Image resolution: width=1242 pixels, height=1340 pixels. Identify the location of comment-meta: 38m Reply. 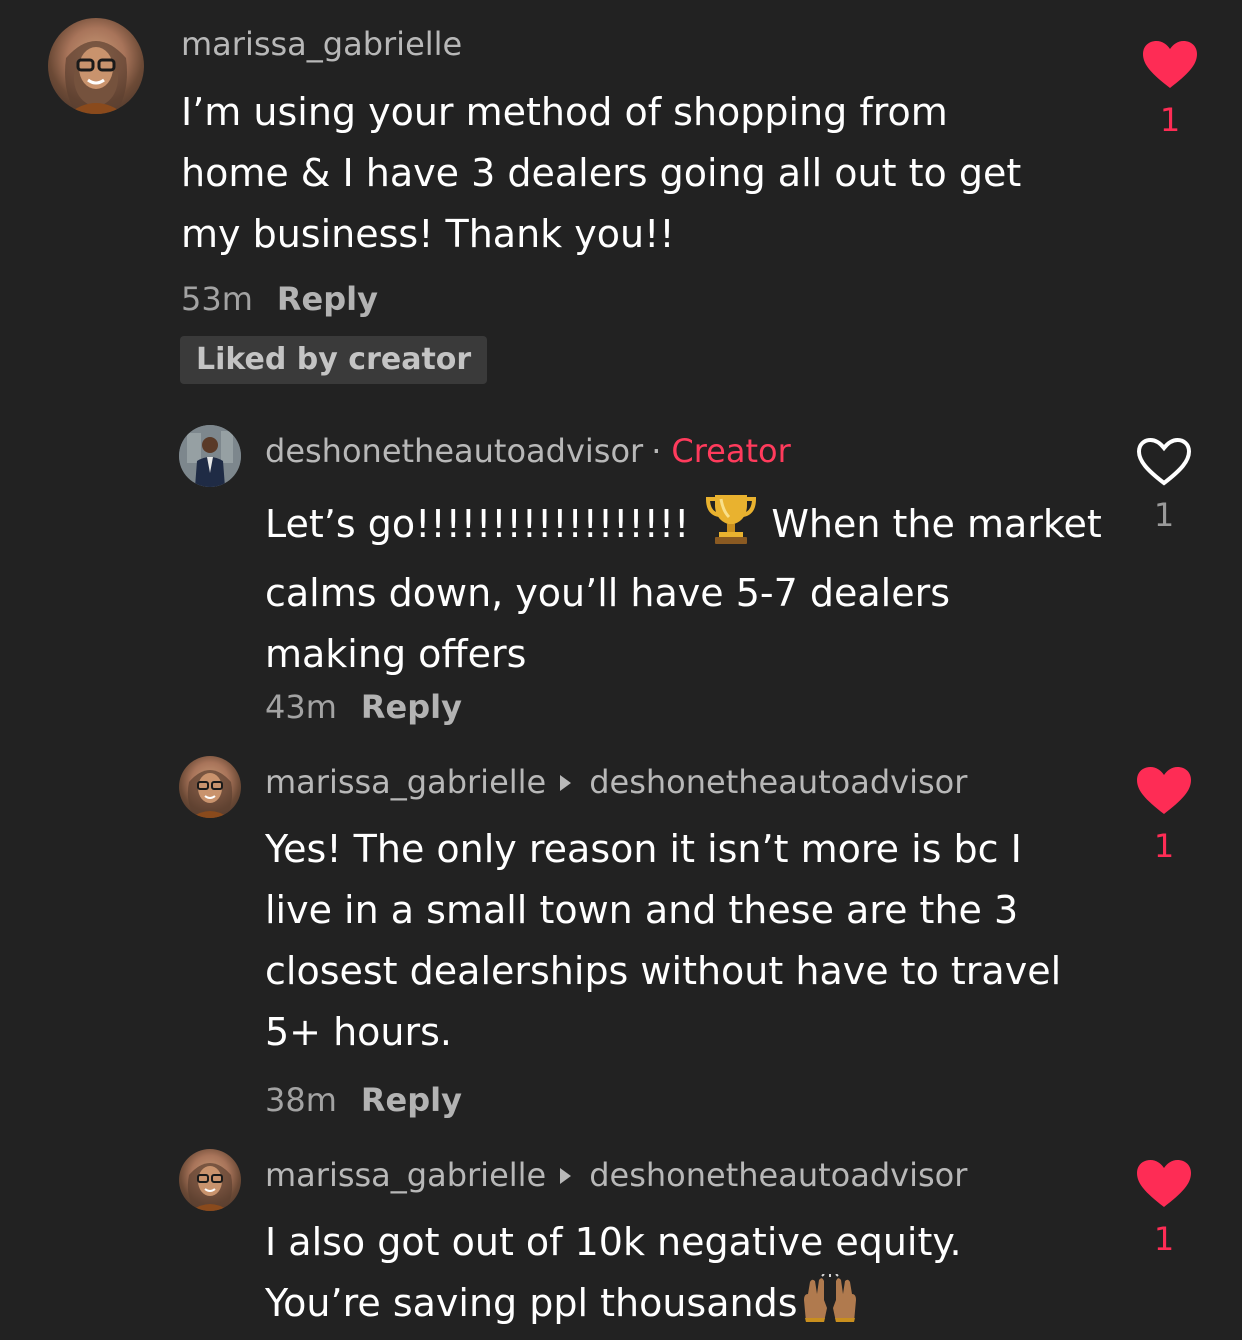
(363, 1100).